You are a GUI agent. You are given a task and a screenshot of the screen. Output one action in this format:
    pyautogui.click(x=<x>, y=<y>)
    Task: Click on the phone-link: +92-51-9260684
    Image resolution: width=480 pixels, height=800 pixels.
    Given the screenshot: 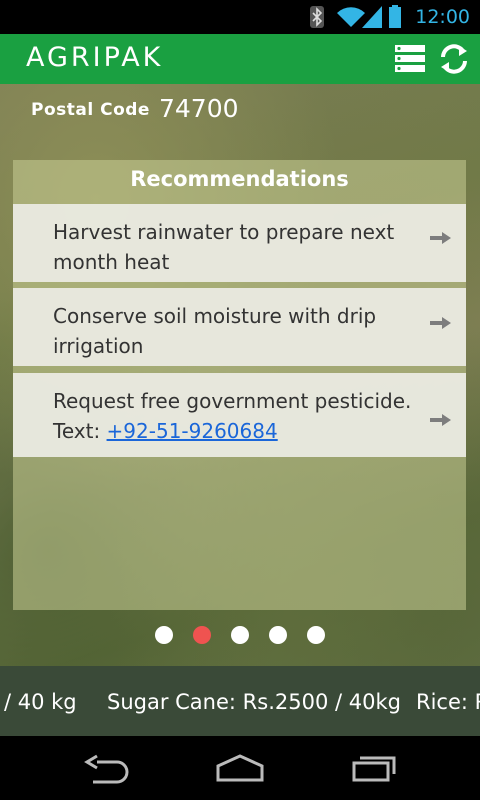 What is the action you would take?
    pyautogui.click(x=192, y=431)
    